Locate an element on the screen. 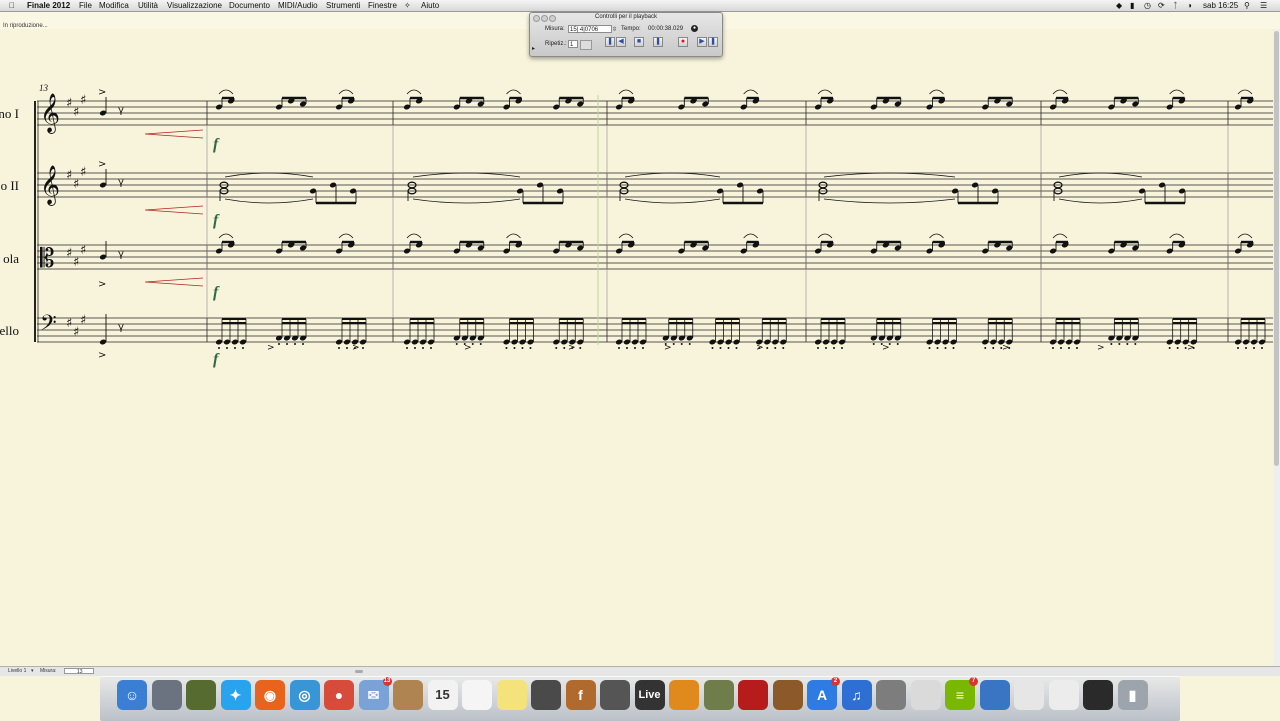  dock-folder-3-icon is located at coordinates (1098, 695).